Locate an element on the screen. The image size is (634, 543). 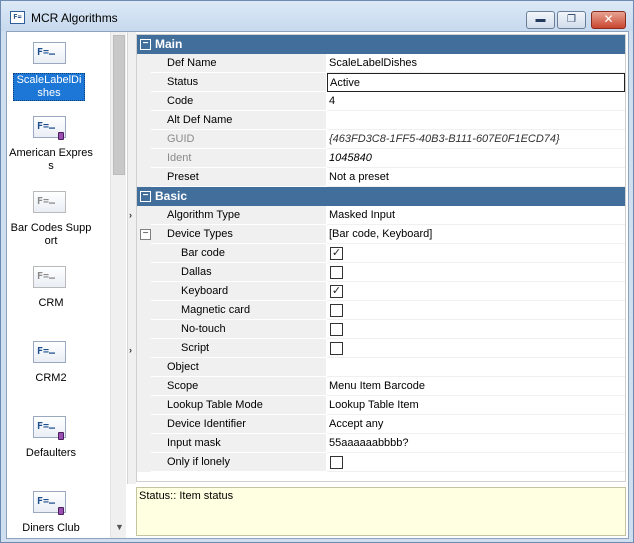
pane-splitter: › › is located at coordinates (131, 258).